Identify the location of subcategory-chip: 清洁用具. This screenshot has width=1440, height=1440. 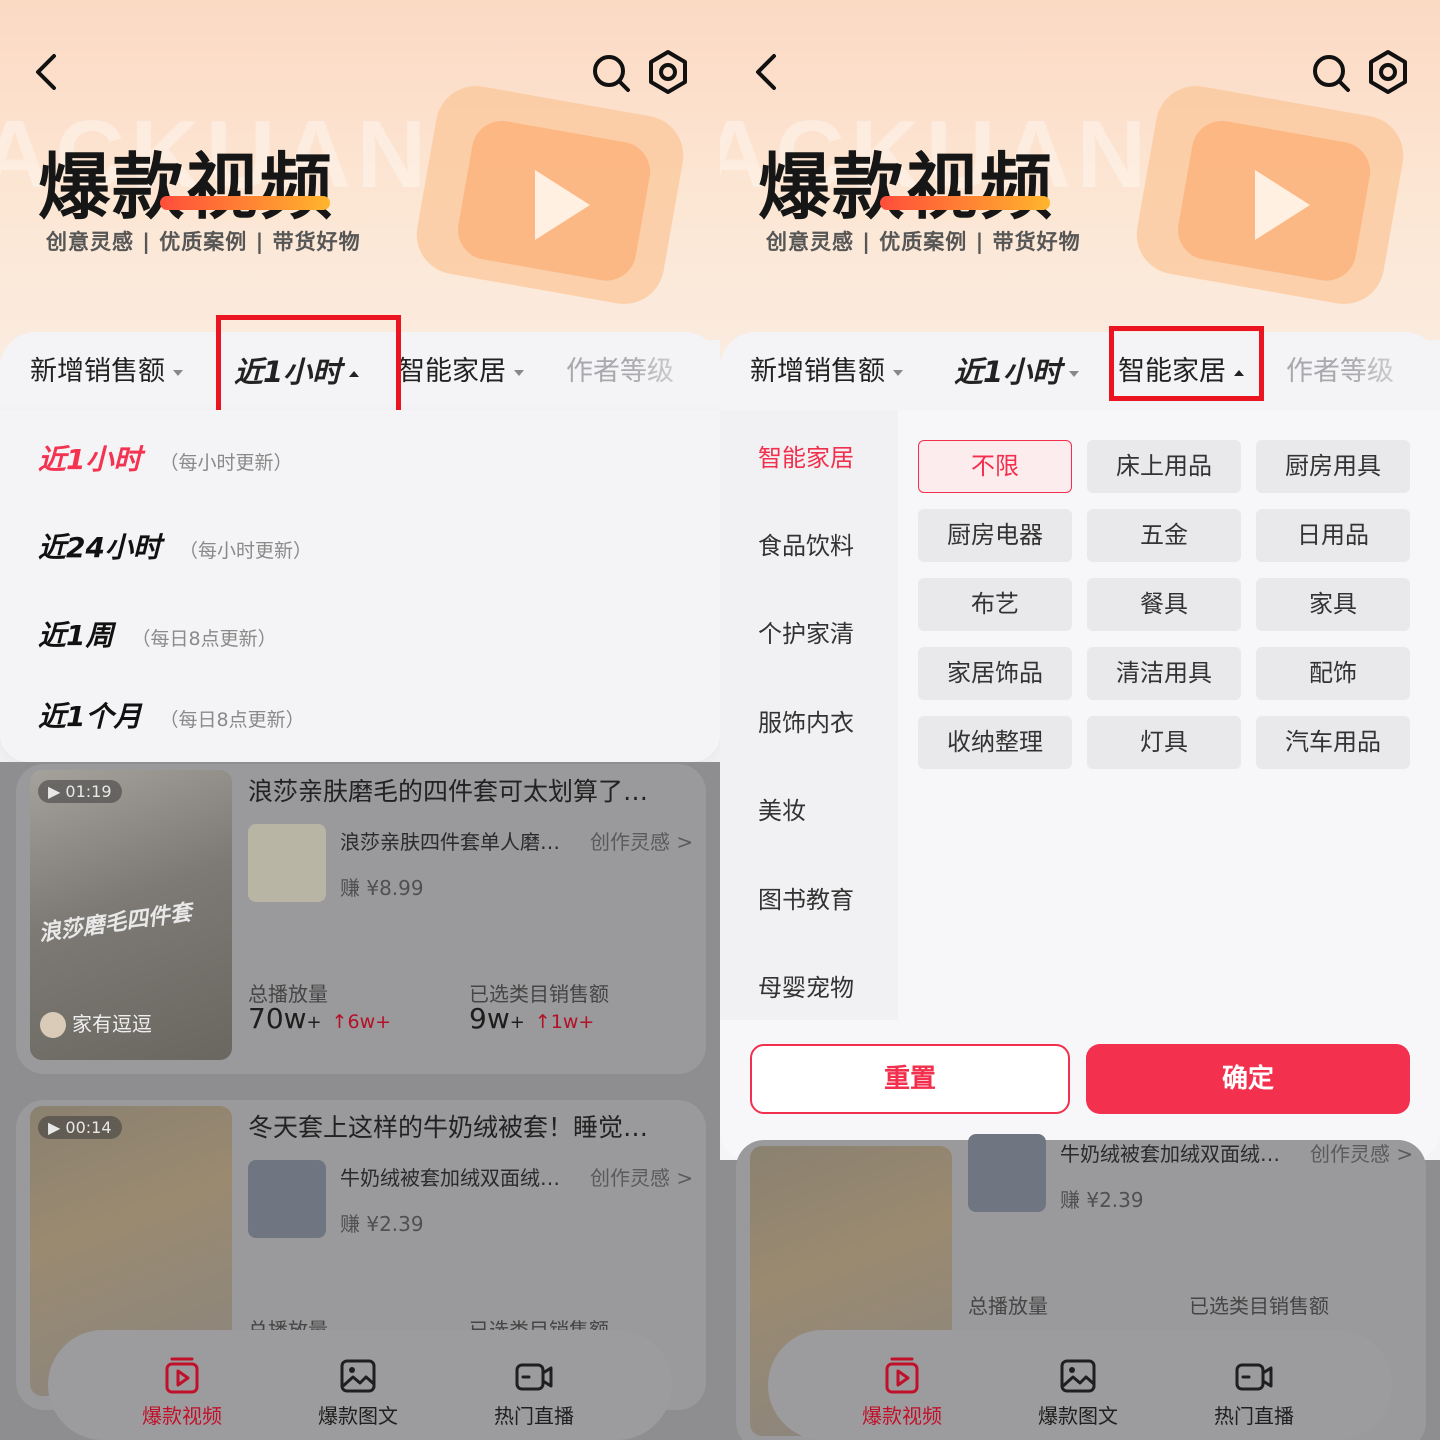
(1164, 673).